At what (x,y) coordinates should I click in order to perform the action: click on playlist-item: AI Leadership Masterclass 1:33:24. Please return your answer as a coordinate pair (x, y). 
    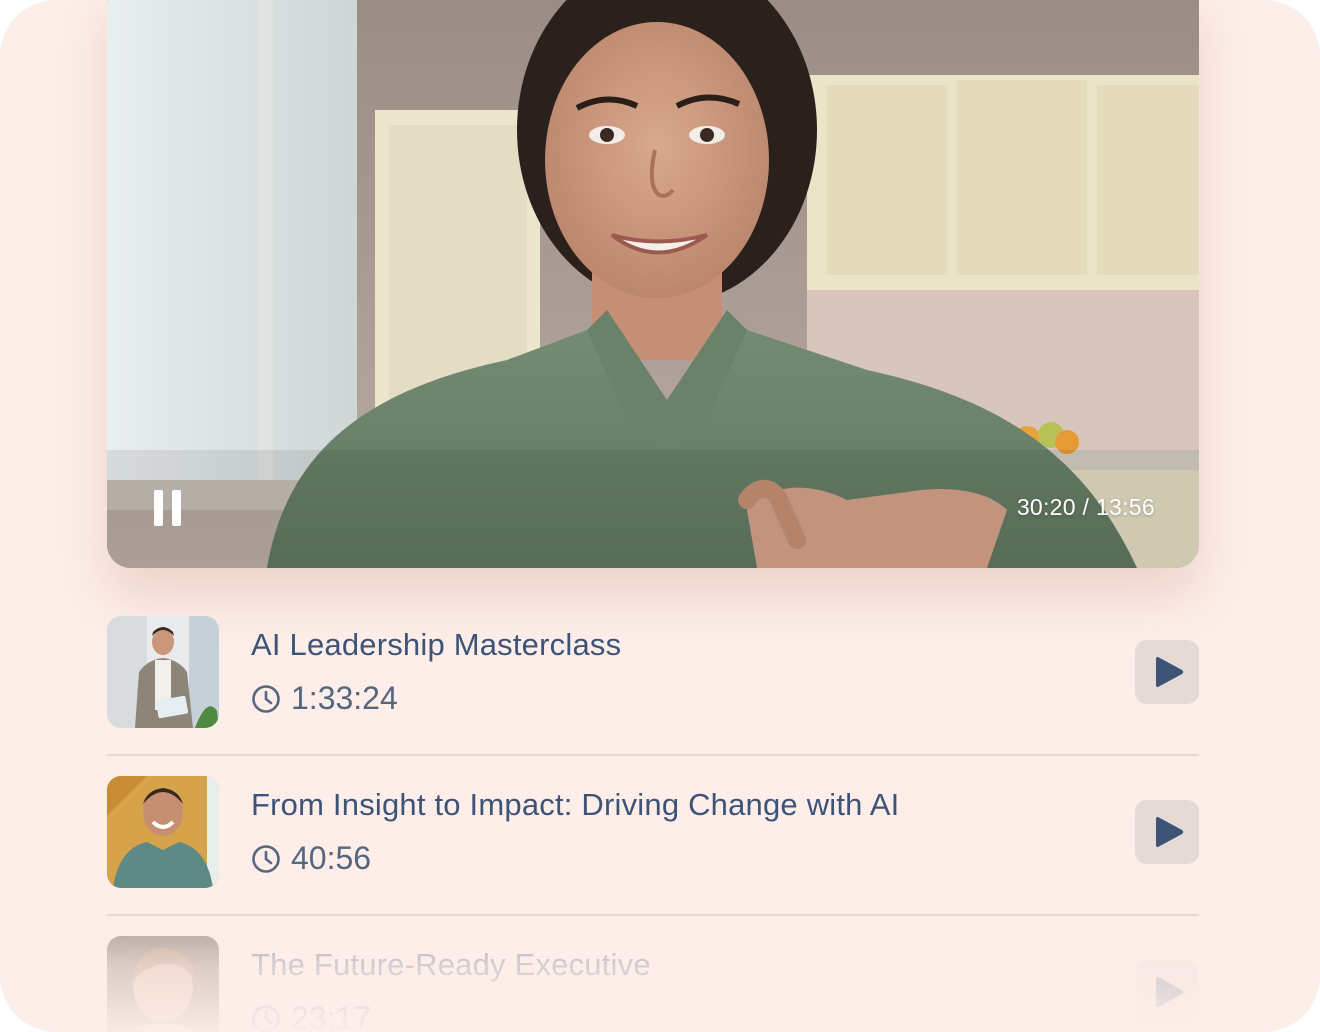
    Looking at the image, I should click on (653, 676).